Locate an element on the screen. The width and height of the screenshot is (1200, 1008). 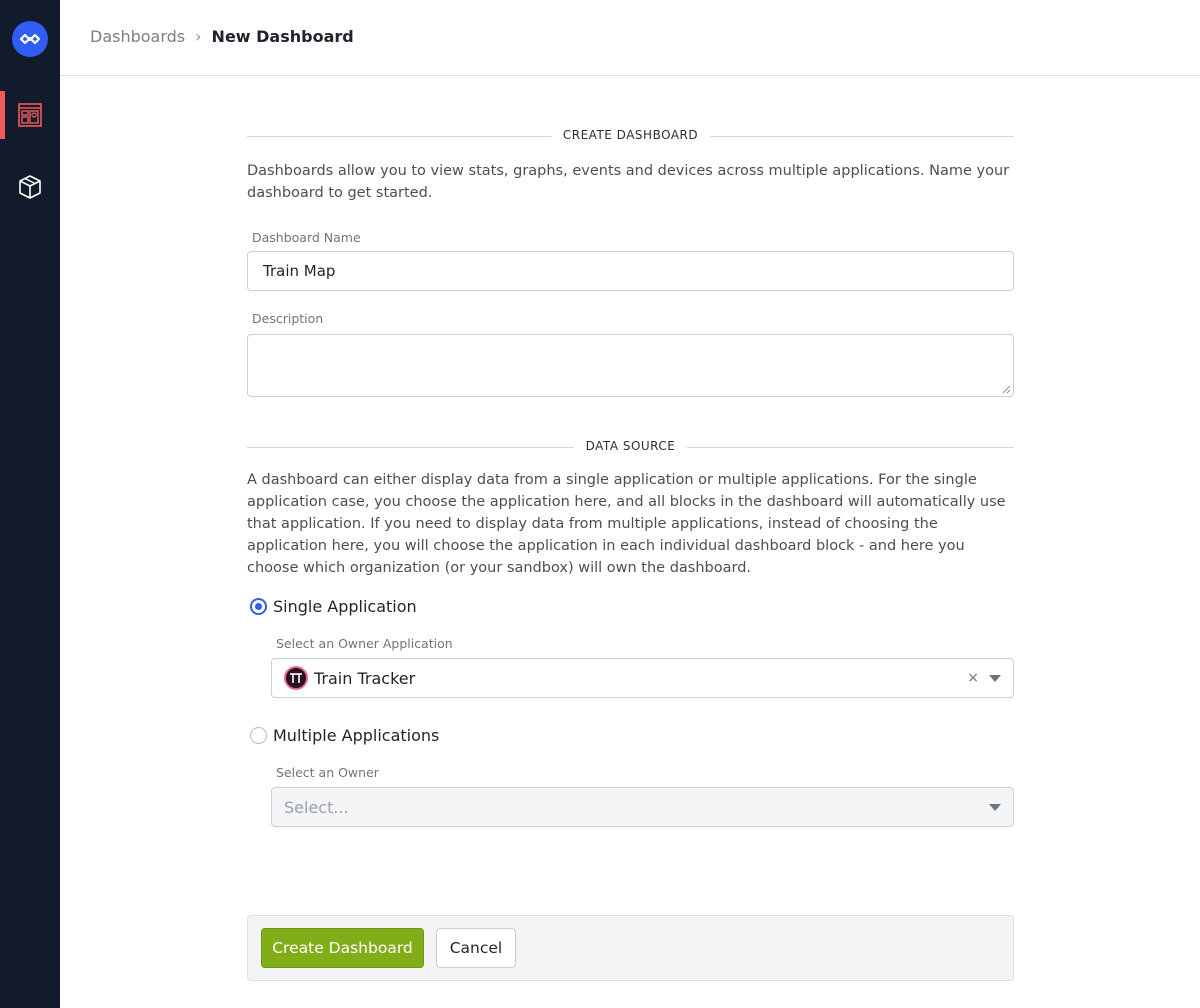
box-icon is located at coordinates (30, 187).